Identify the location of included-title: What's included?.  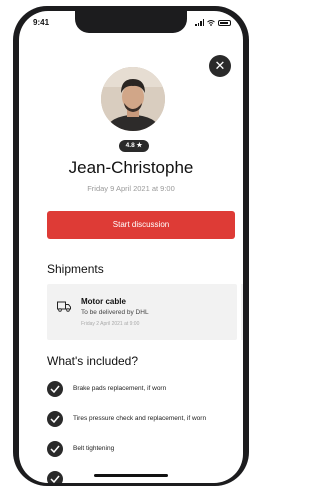
(93, 361).